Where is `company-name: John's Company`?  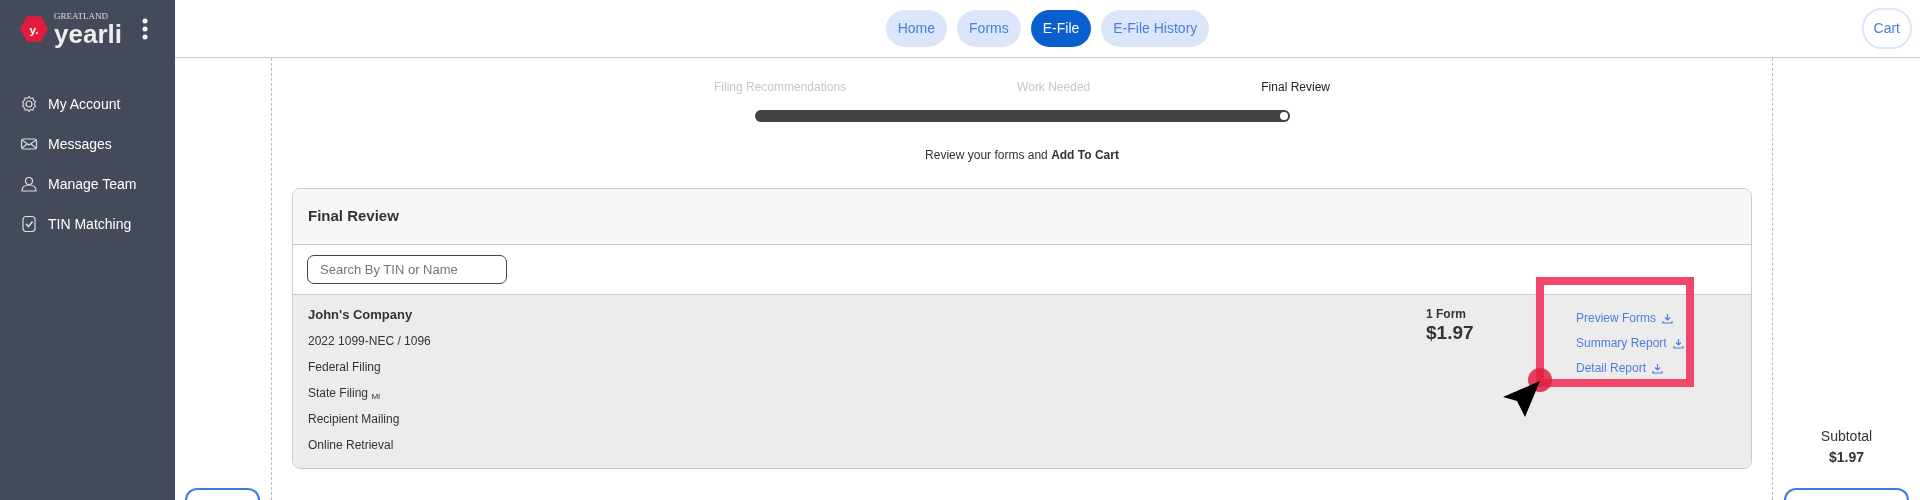
company-name: John's Company is located at coordinates (361, 315).